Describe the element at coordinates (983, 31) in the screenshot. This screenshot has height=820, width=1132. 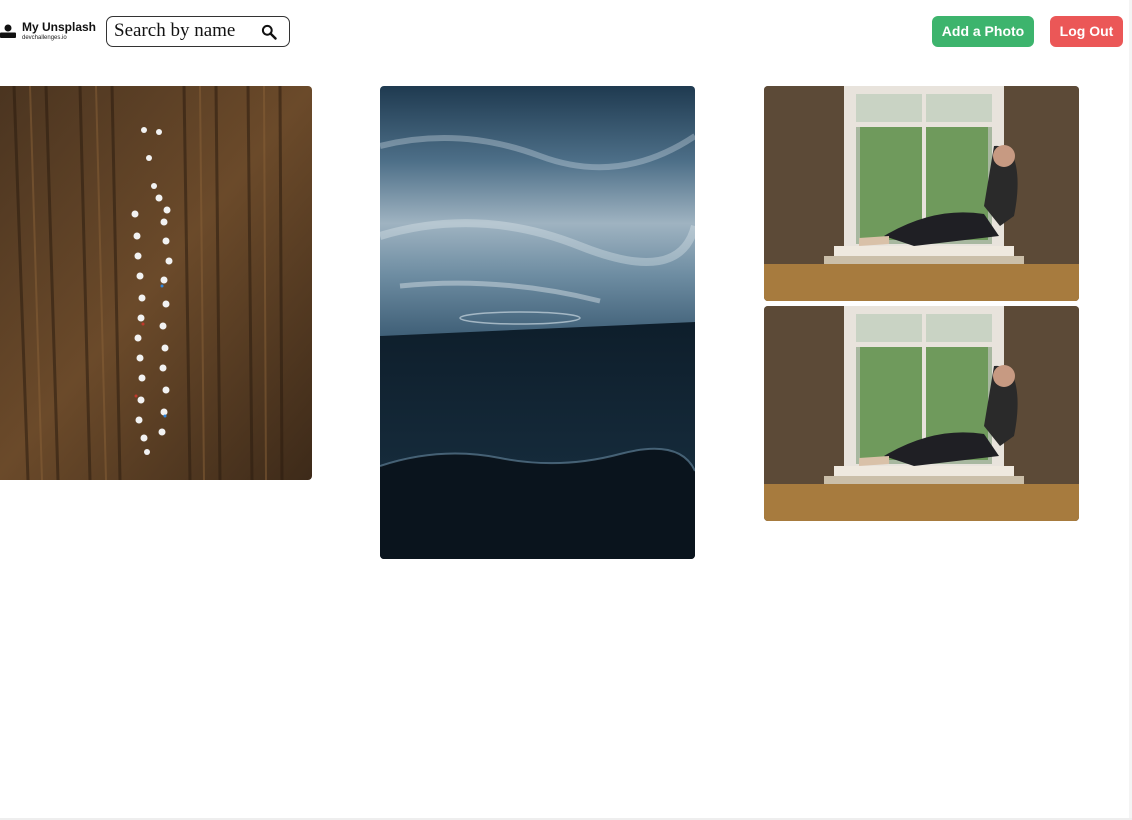
I see `add-photo-button: Add a Photo` at that location.